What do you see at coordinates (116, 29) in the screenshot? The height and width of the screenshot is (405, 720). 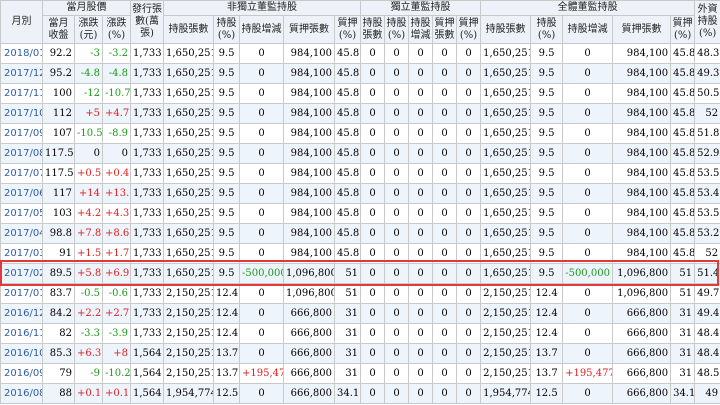 I see `header-change-pct: 漲跌(%)` at bounding box center [116, 29].